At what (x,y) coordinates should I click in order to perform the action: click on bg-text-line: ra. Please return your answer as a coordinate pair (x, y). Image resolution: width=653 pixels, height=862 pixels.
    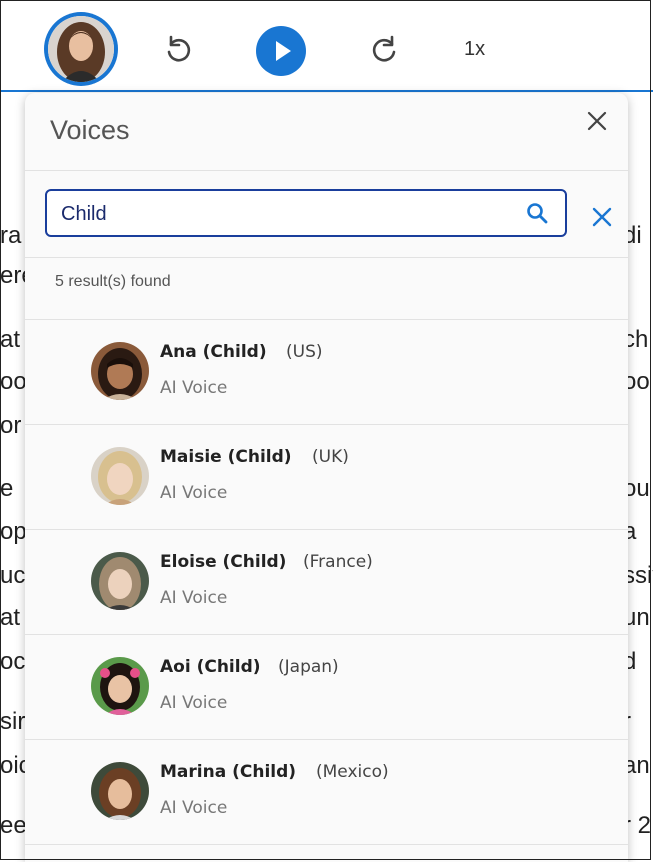
    Looking at the image, I should click on (11, 235).